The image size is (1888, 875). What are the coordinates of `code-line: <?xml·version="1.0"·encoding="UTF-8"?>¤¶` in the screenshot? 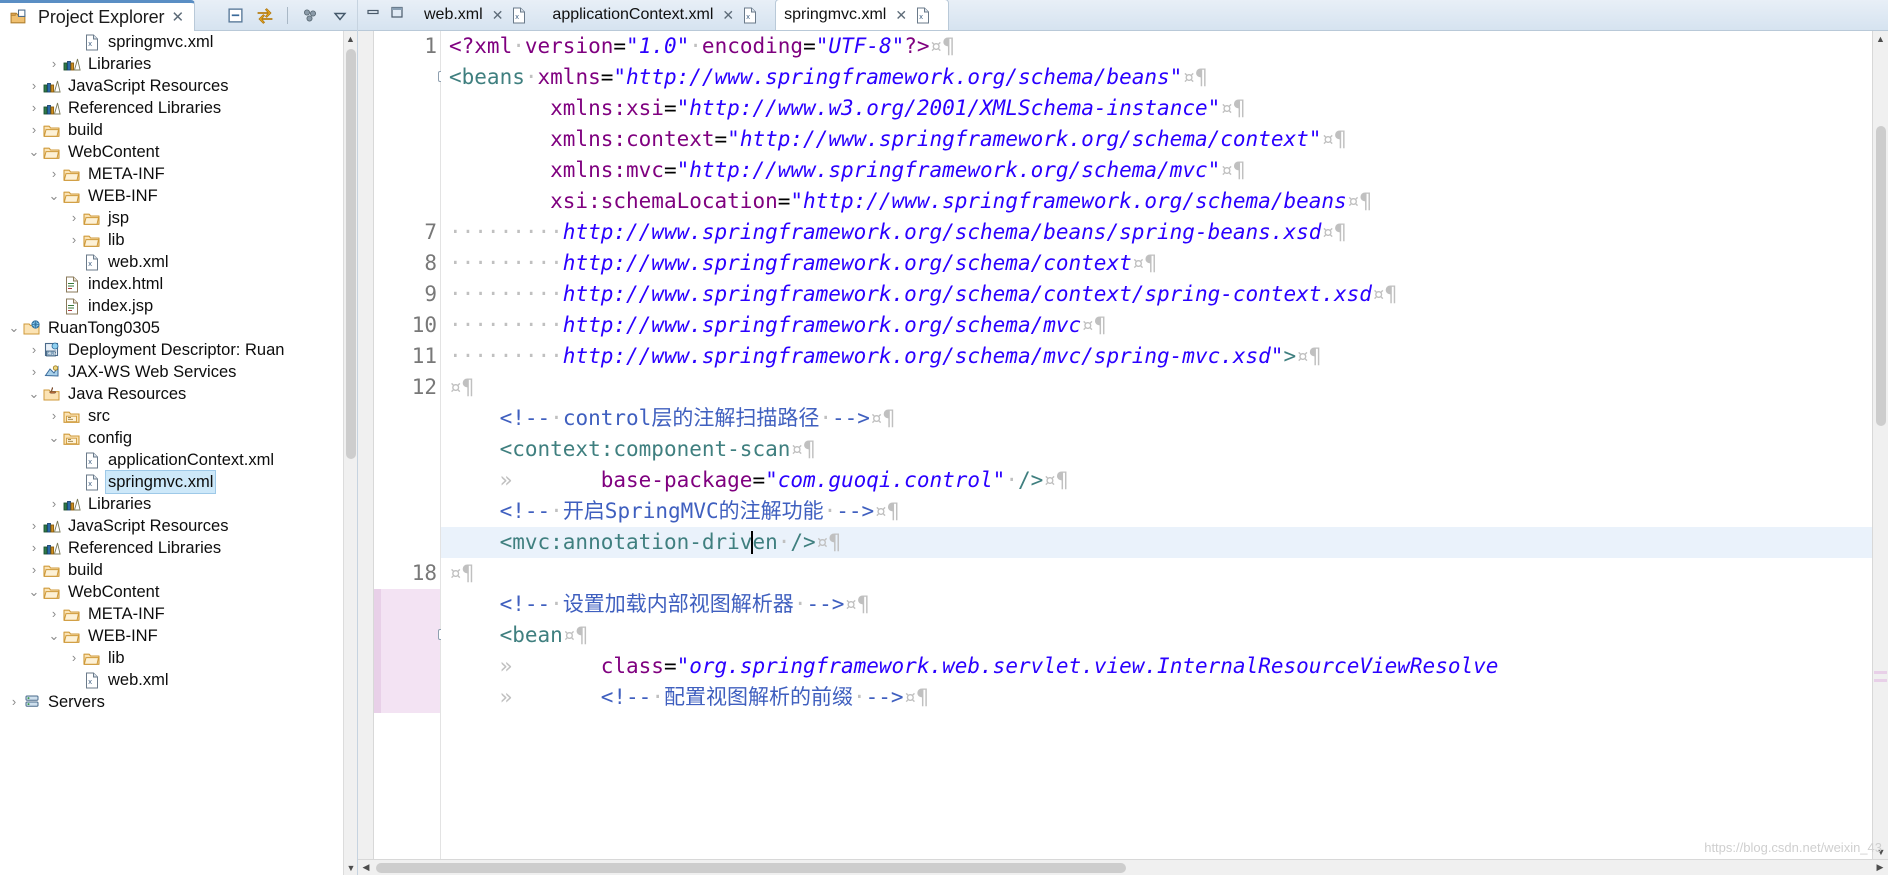 It's located at (1156, 46).